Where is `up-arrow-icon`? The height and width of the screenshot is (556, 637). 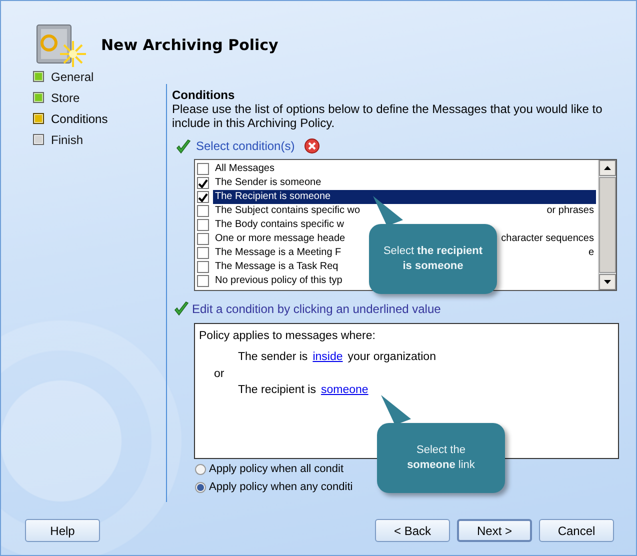
up-arrow-icon is located at coordinates (607, 168).